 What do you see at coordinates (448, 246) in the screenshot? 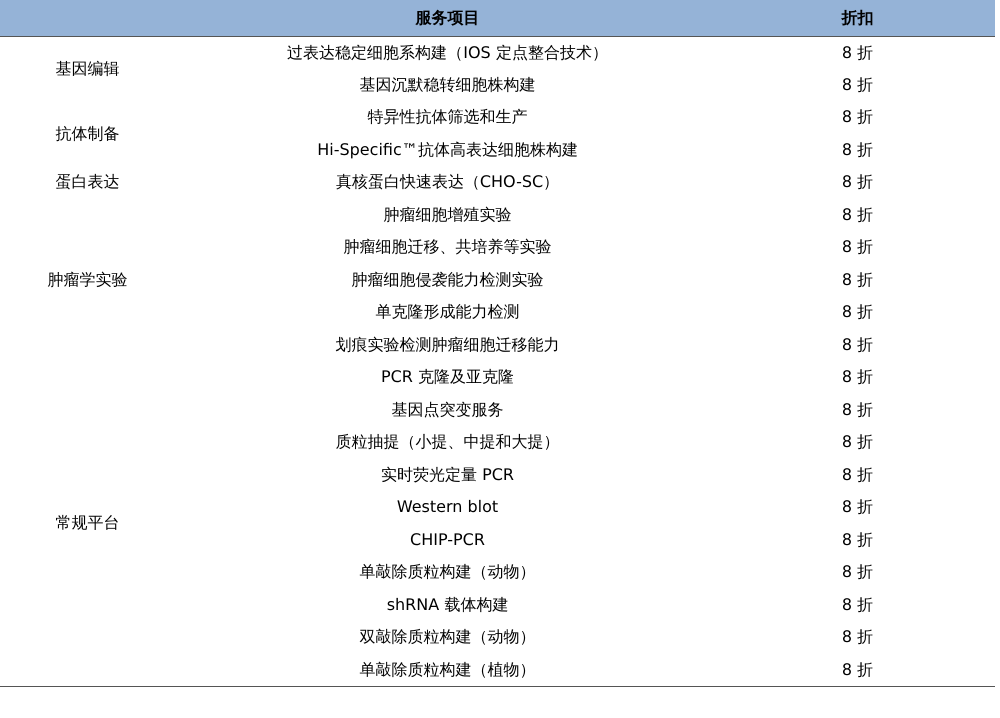
I see `service-cell: 肿瘤细胞迁移、共培养等实验` at bounding box center [448, 246].